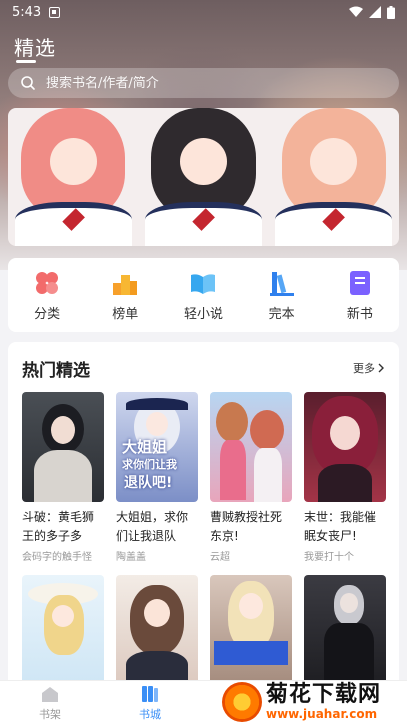 The image size is (407, 725). Describe the element at coordinates (203, 314) in the screenshot. I see `category-label: 轻小说` at that location.